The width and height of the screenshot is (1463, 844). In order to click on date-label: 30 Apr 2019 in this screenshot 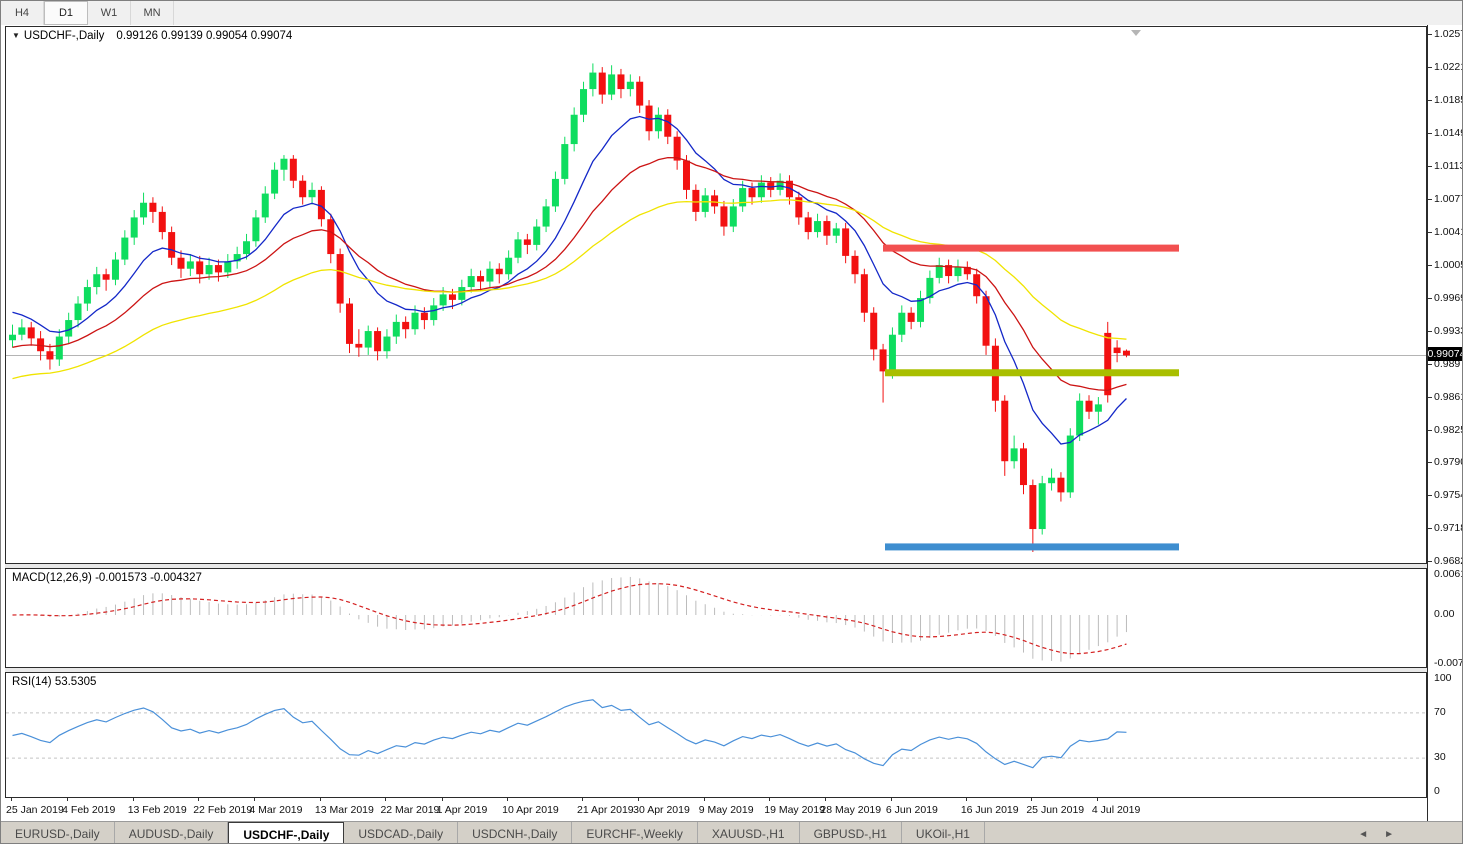, I will do `click(661, 810)`.